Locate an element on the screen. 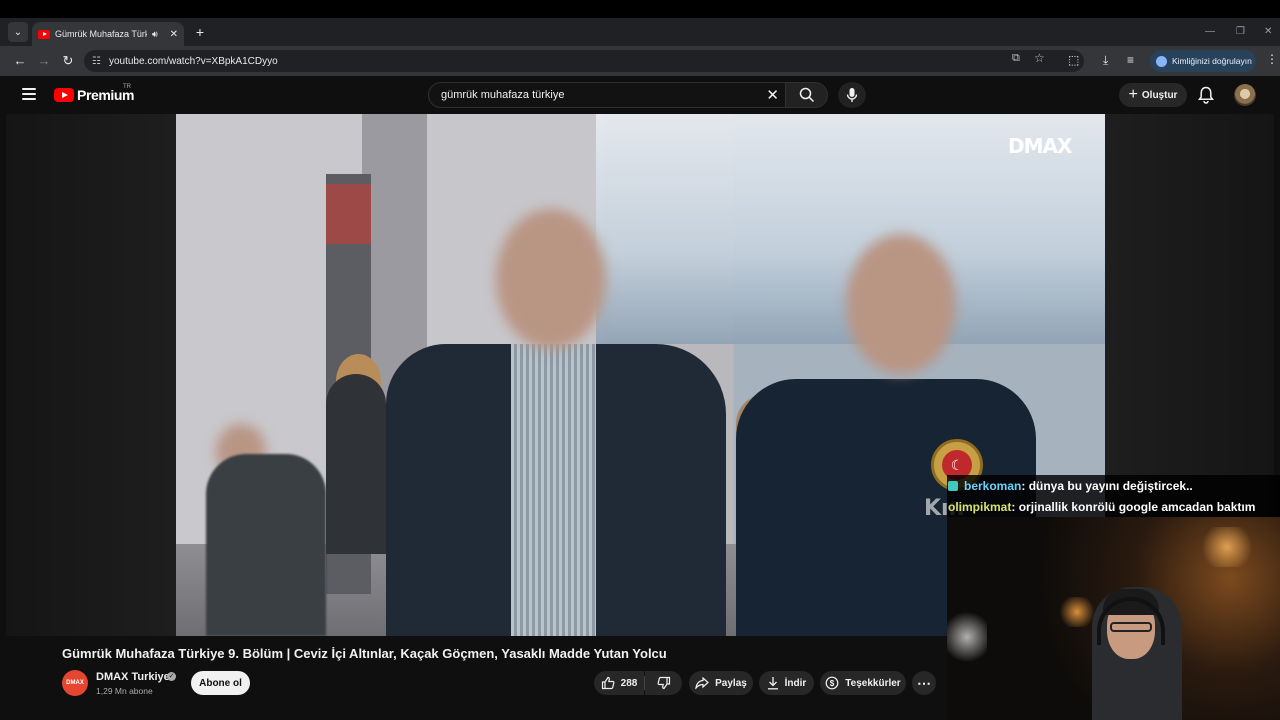  search-button is located at coordinates (807, 95).